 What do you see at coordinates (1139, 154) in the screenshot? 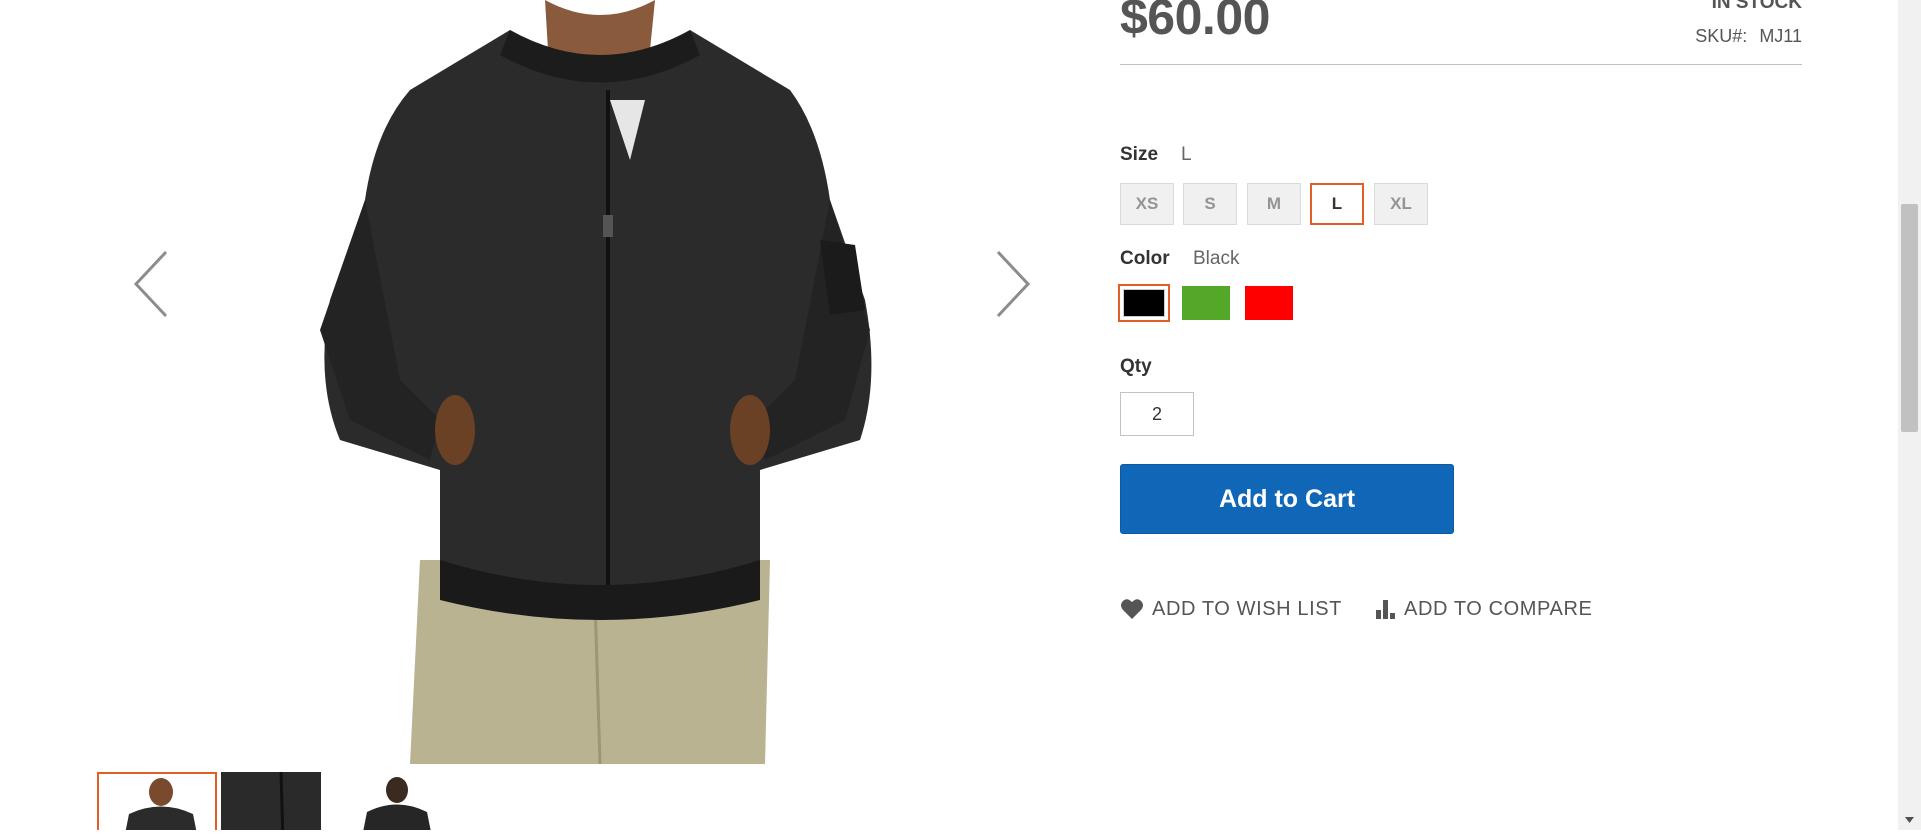
I see `size-label: Size` at bounding box center [1139, 154].